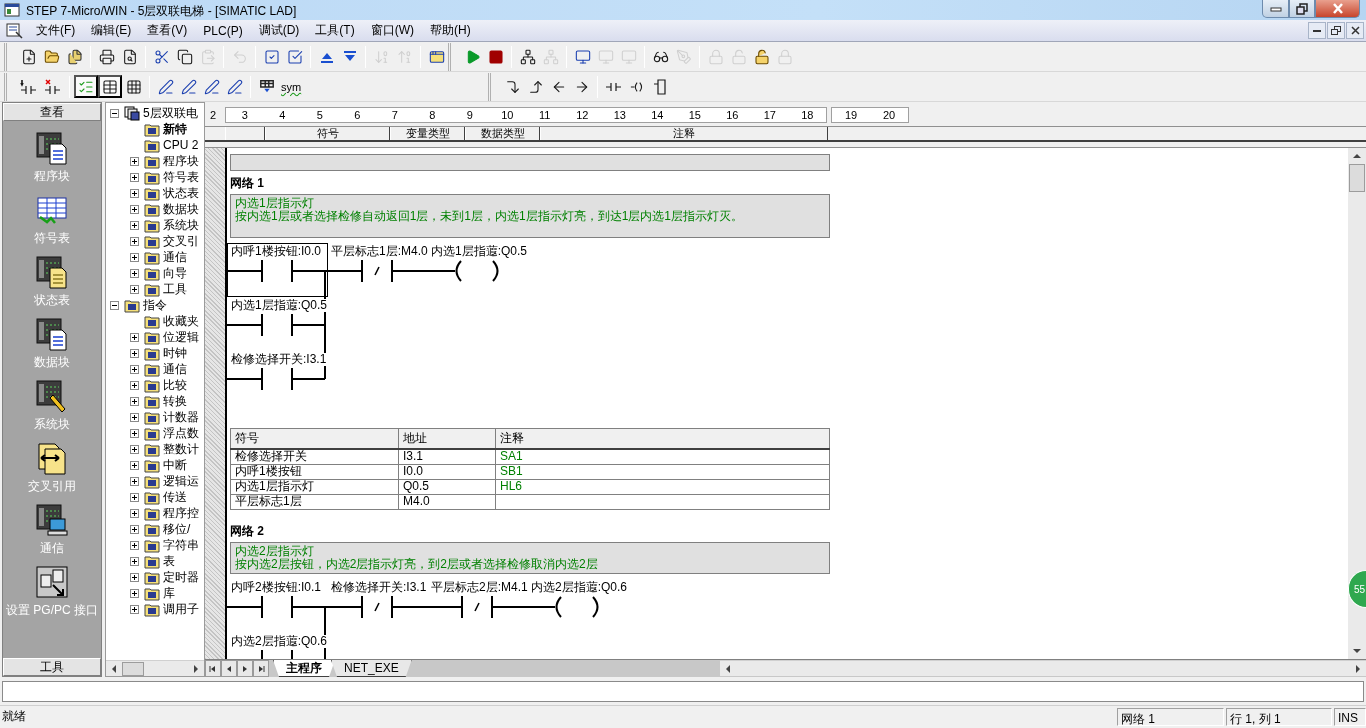  I want to click on navigation-header: 查看, so click(52, 112).